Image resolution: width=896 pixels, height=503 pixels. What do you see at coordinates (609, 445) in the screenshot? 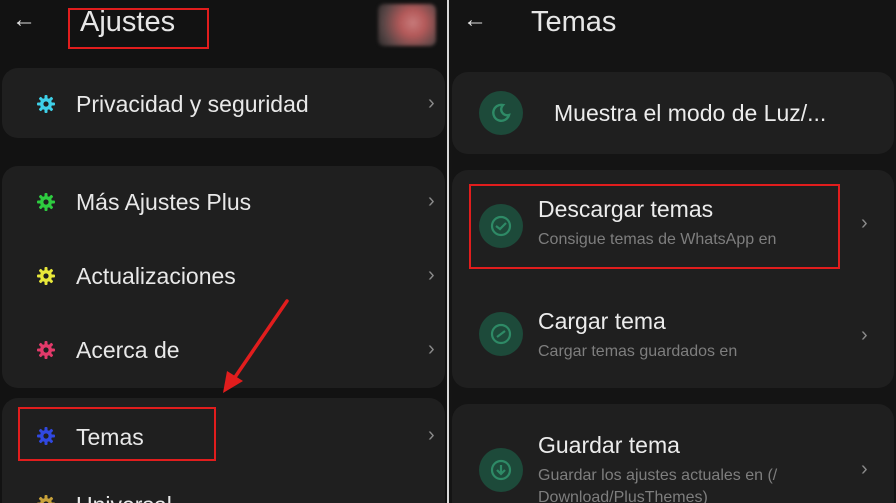
I see `theme-item-title: Guardar tema` at bounding box center [609, 445].